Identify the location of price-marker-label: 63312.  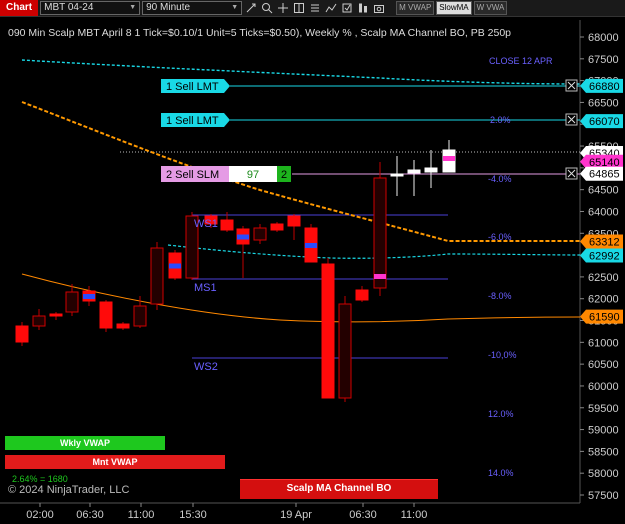
(604, 242).